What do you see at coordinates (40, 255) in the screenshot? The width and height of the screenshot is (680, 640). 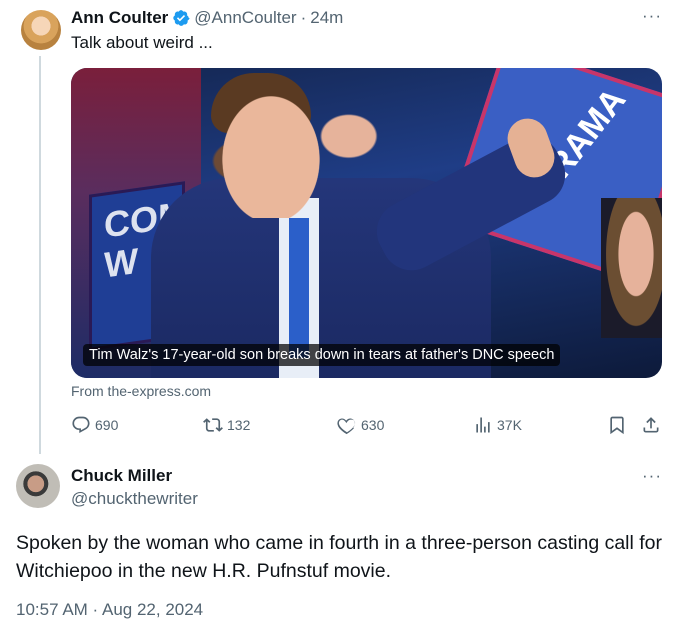 I see `thread-connector-line` at bounding box center [40, 255].